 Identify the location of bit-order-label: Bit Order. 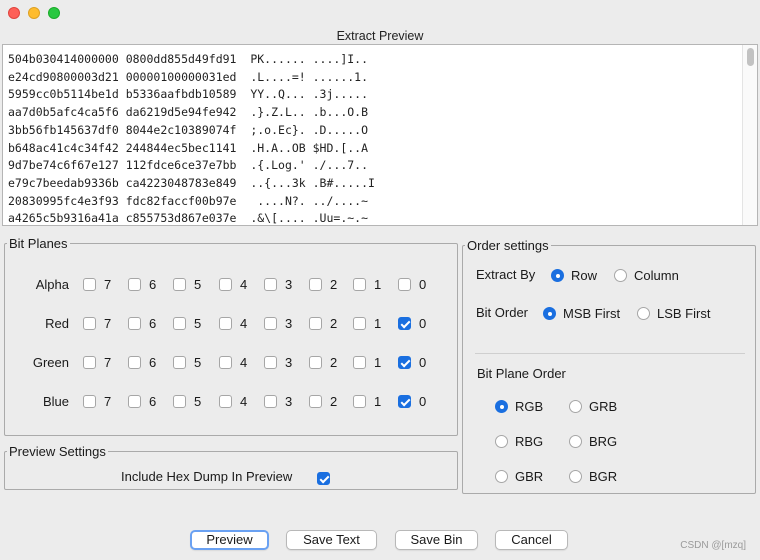
(502, 312).